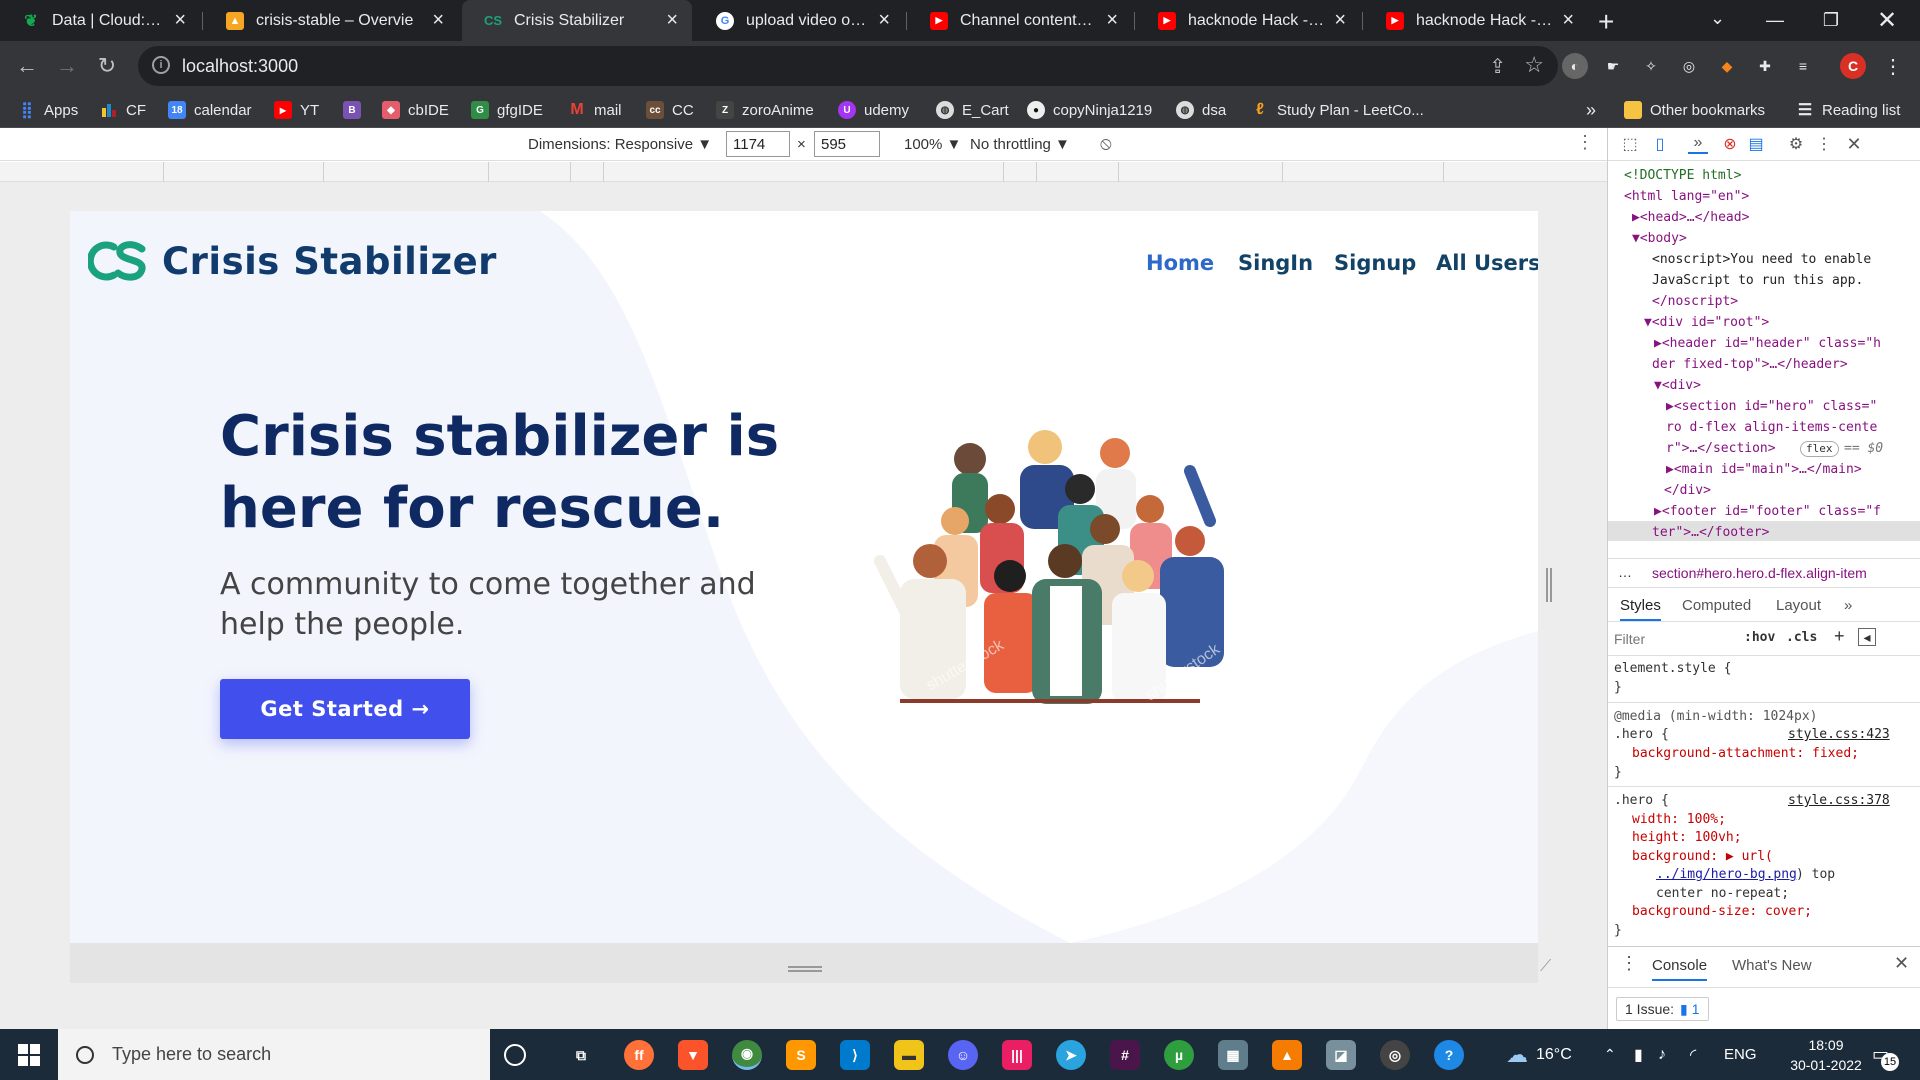 The width and height of the screenshot is (1920, 1080). Describe the element at coordinates (693, 1055) in the screenshot. I see `brave-icon: ▼` at that location.